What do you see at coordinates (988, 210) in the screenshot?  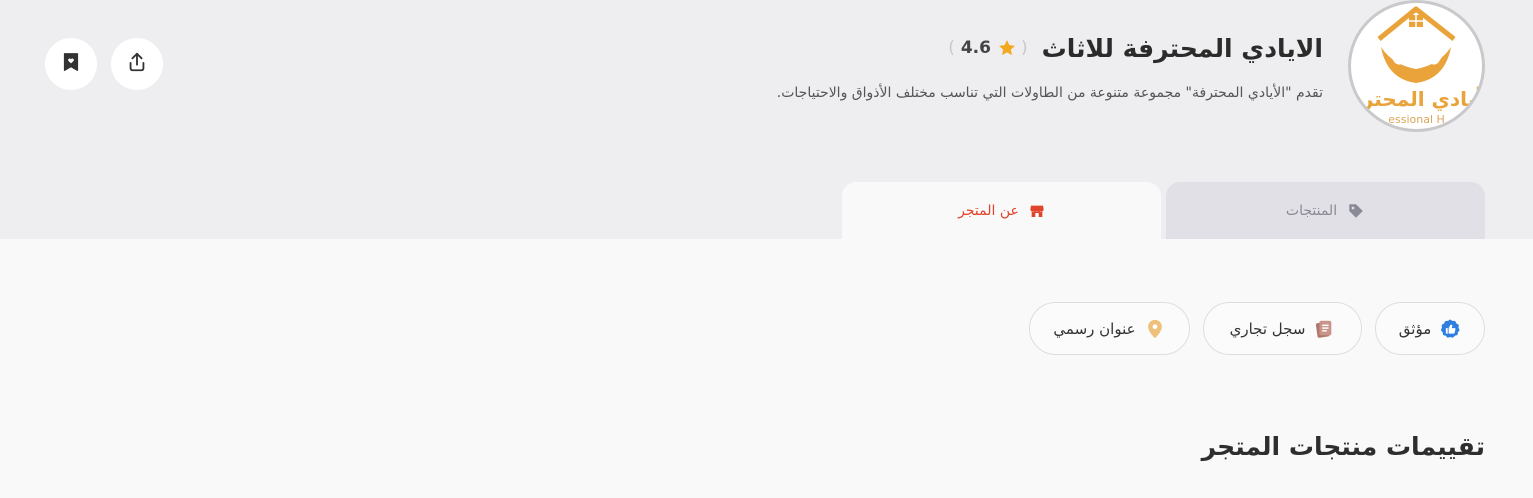 I see `tab-about-store-label: عن المتجر` at bounding box center [988, 210].